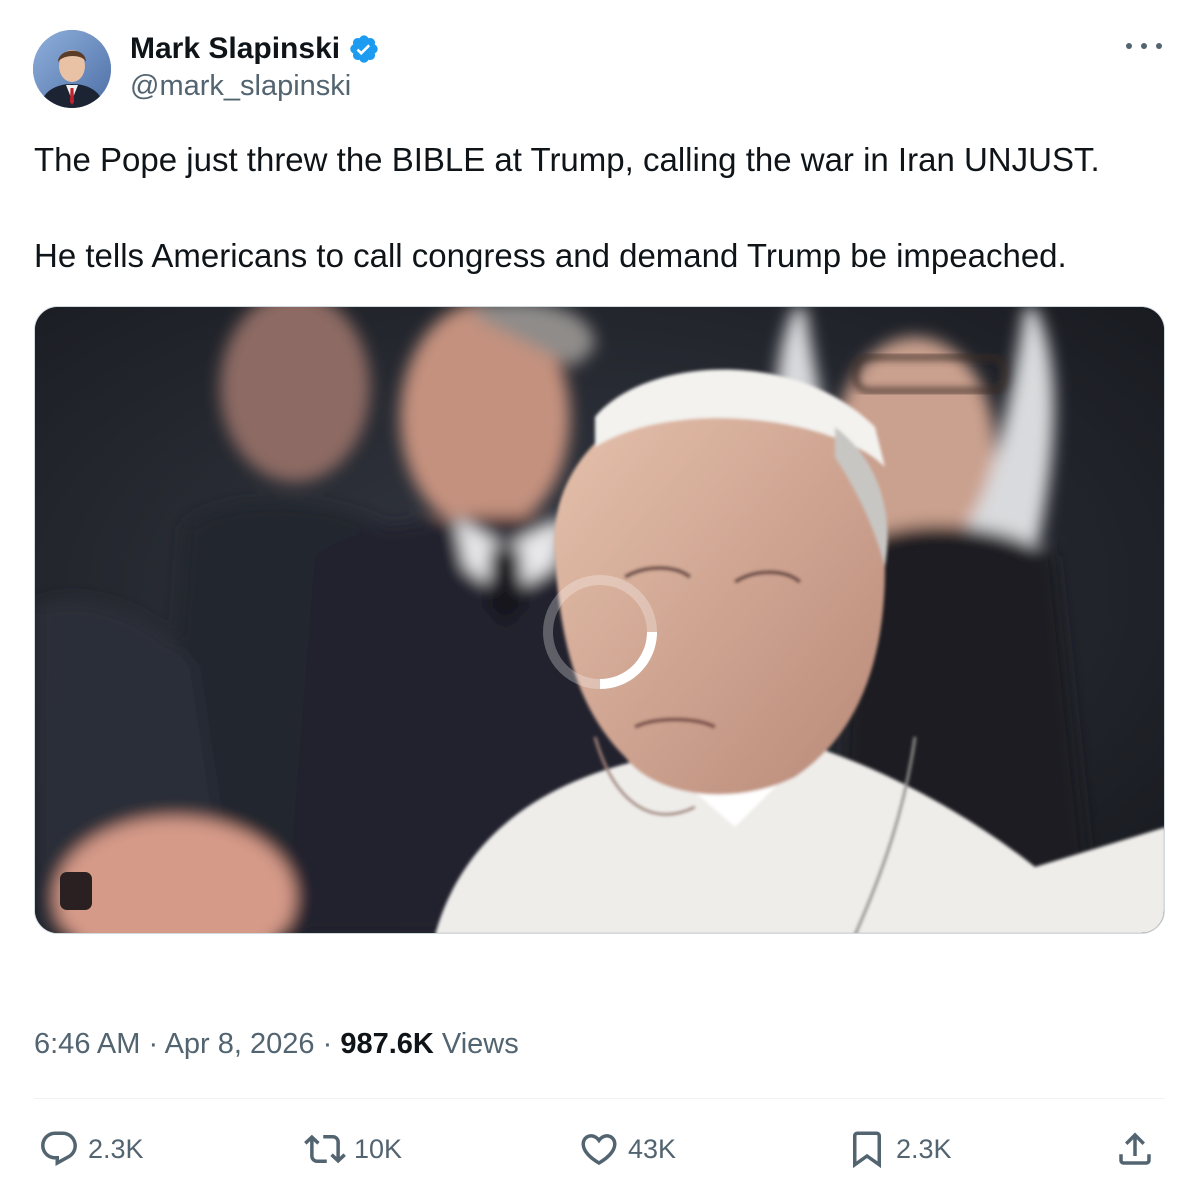 The height and width of the screenshot is (1200, 1202). I want to click on author-block: Mark Slapinski @mark_slapinski, so click(255, 66).